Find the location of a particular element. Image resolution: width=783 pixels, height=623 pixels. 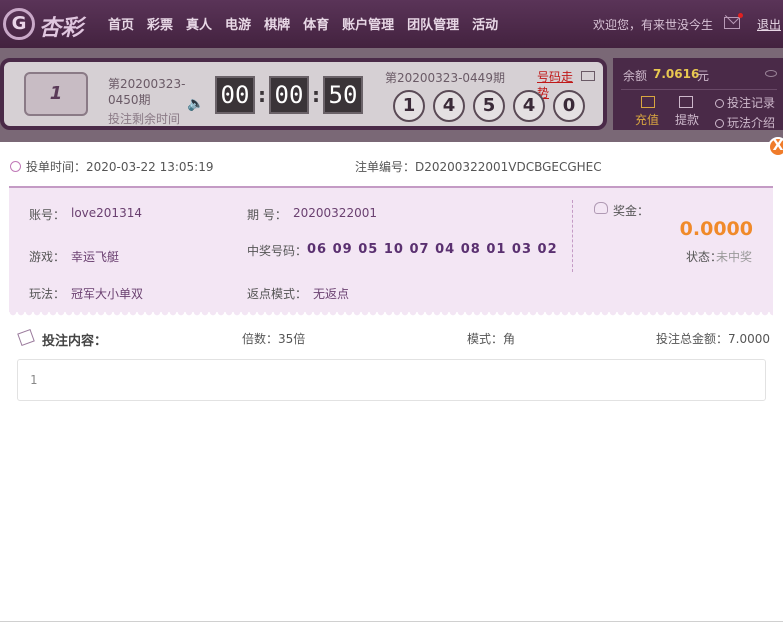

nav-item-live: 真人 is located at coordinates (199, 23).